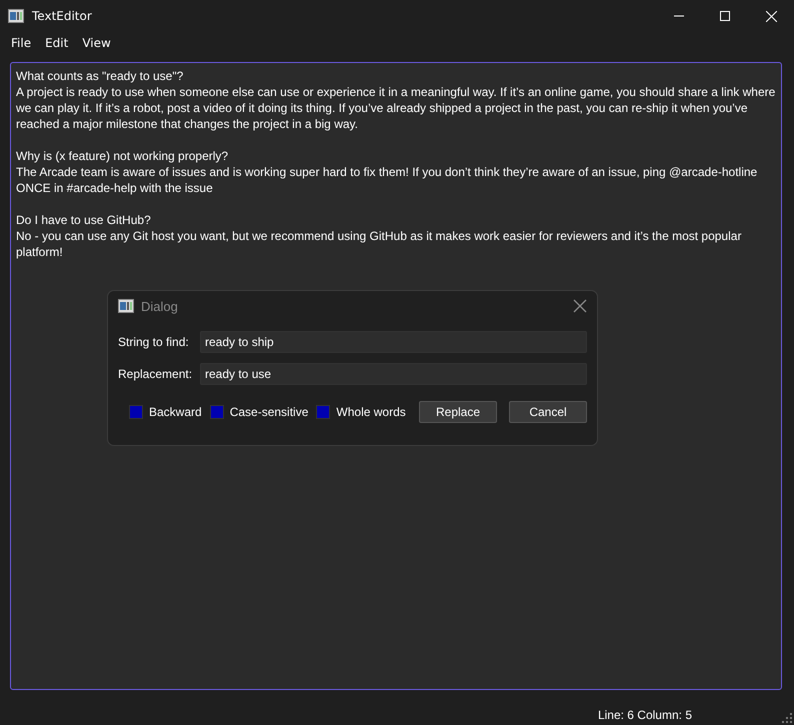 The height and width of the screenshot is (725, 794). I want to click on menu-item: File, so click(21, 43).